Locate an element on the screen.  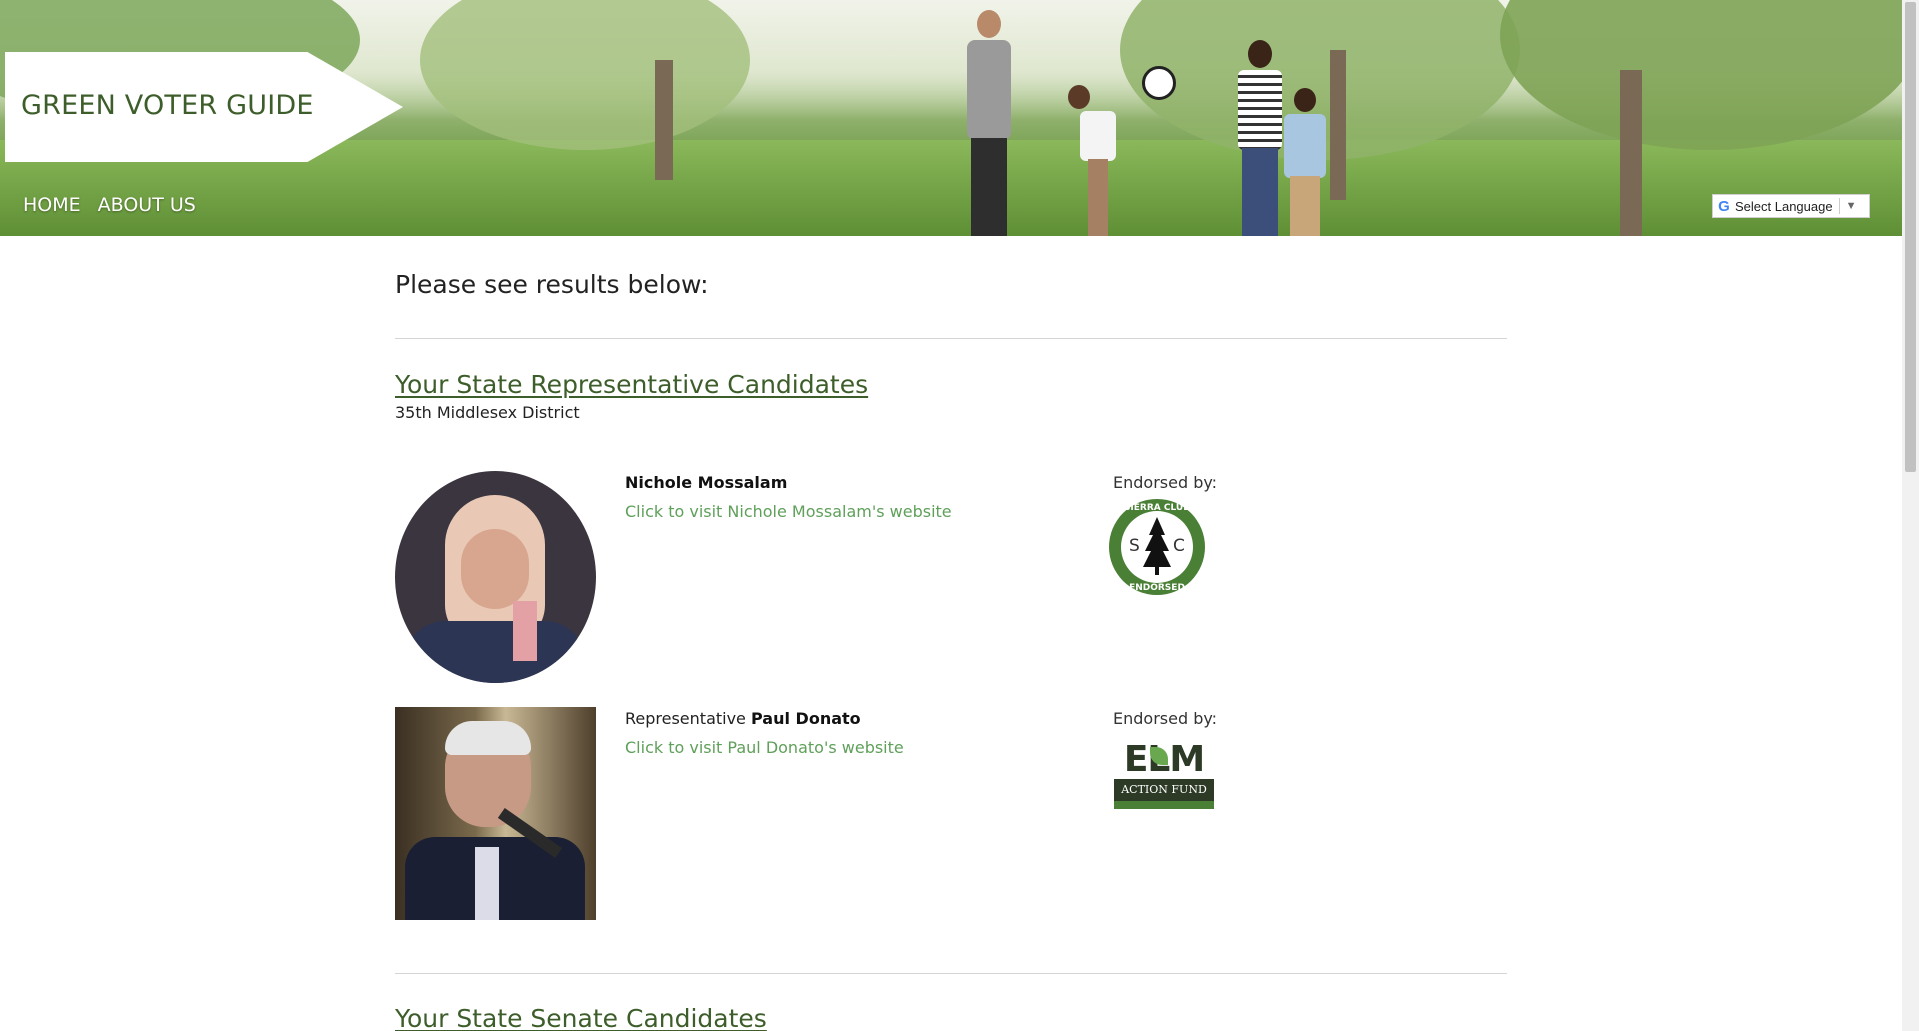
sierra-club-s: S is located at coordinates (1134, 546).